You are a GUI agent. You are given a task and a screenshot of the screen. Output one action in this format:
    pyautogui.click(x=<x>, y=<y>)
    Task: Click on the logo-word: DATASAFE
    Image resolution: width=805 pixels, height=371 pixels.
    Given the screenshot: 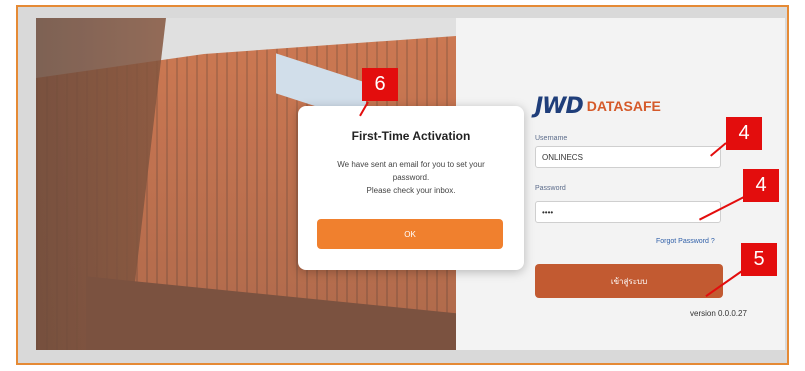 What is the action you would take?
    pyautogui.click(x=623, y=106)
    